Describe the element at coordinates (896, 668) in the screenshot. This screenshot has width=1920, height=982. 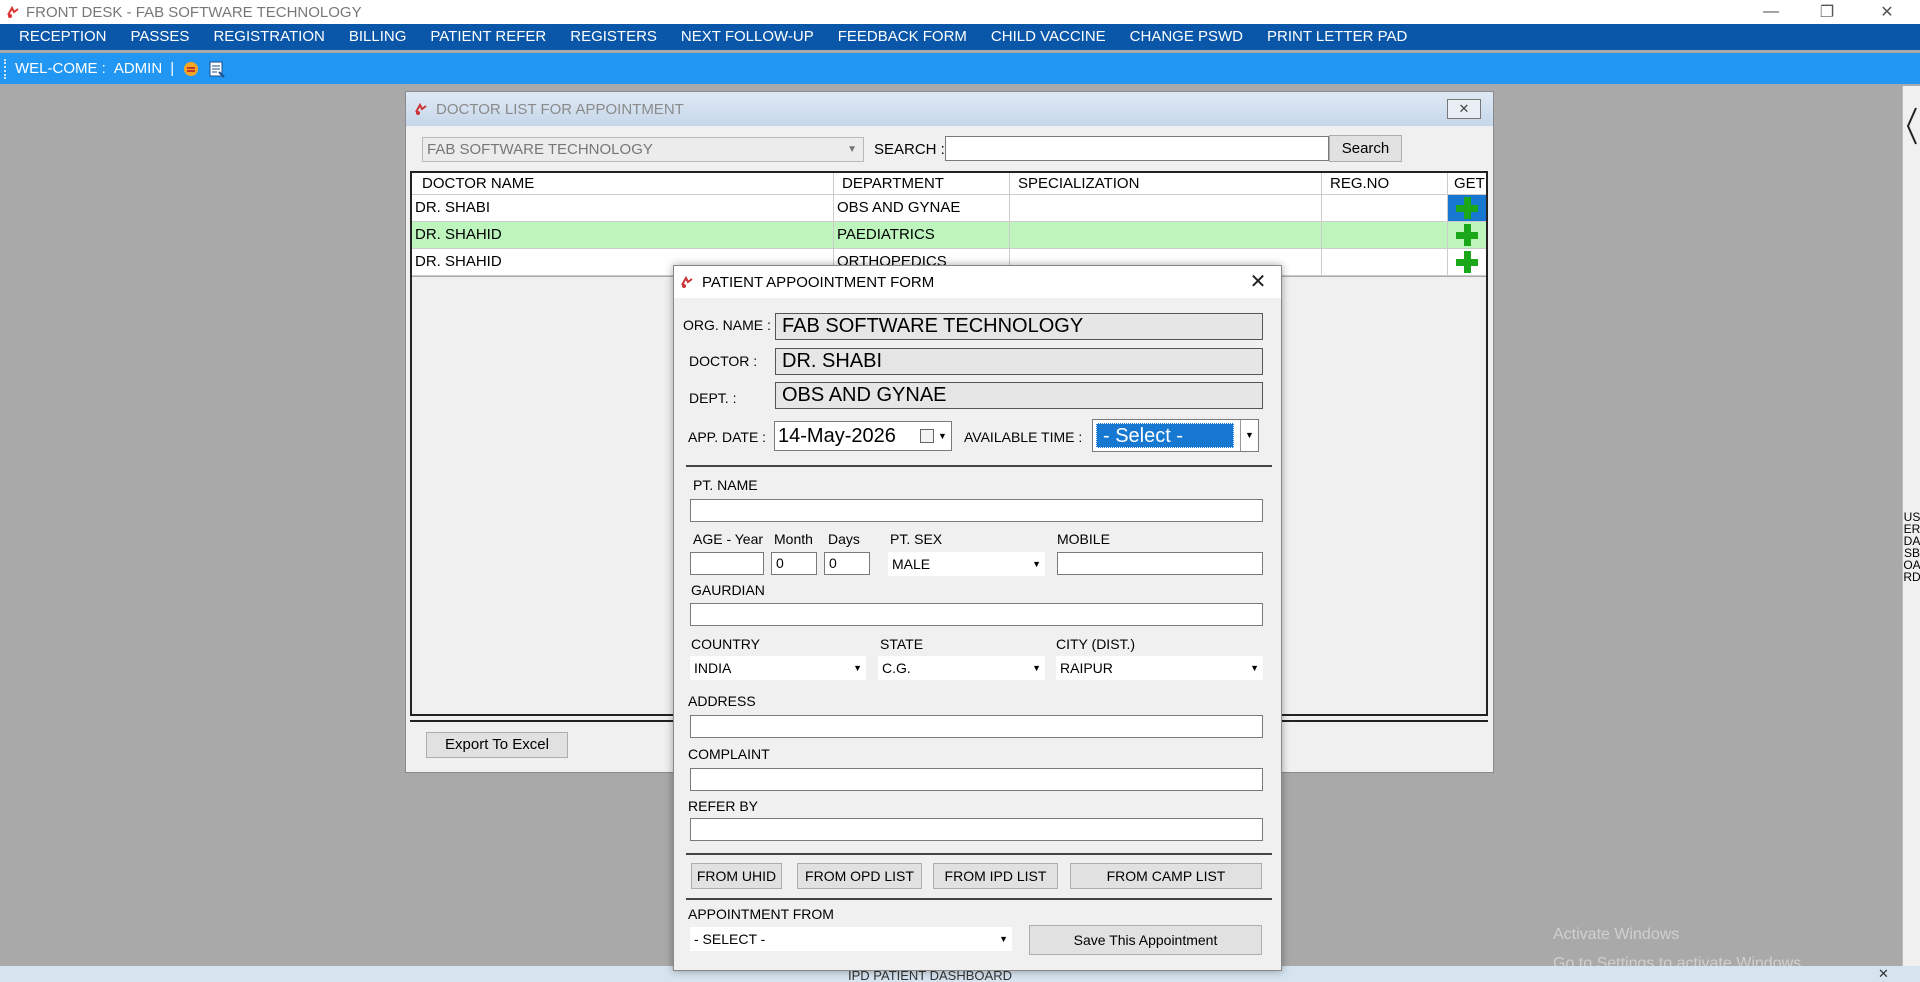
I see `state-value: C.G.` at that location.